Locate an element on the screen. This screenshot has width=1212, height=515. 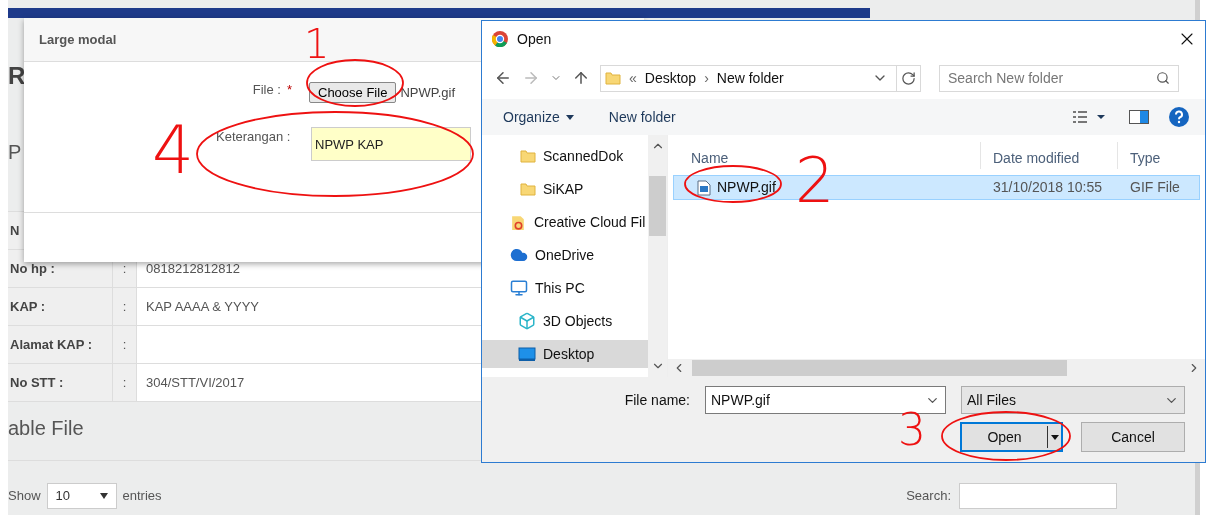
refresh-icon is located at coordinates (908, 78).